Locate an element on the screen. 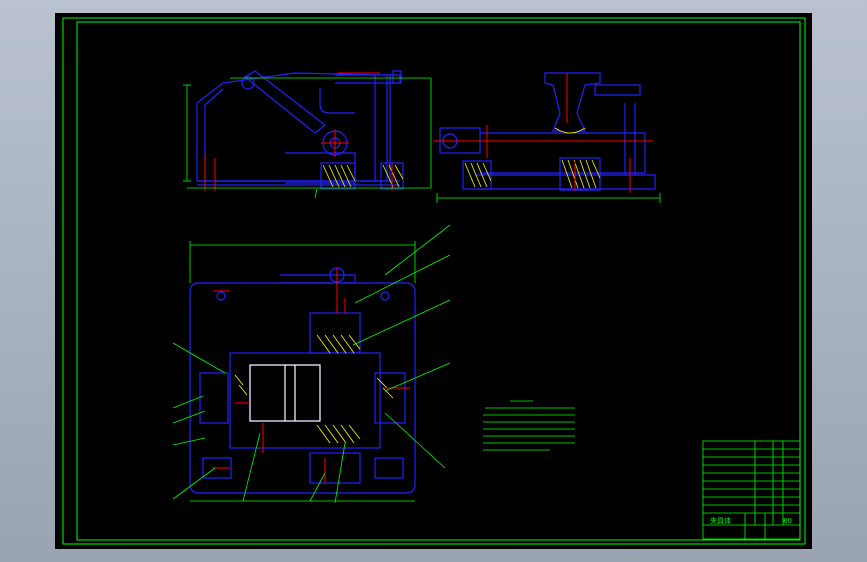 This screenshot has width=867, height=562. front-view-hatch is located at coordinates (363, 176).